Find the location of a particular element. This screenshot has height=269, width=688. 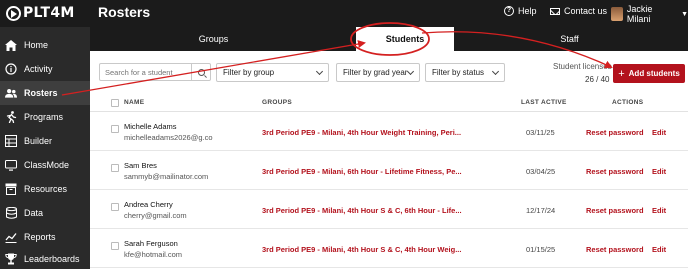

help-link: ? Help is located at coordinates (520, 11).